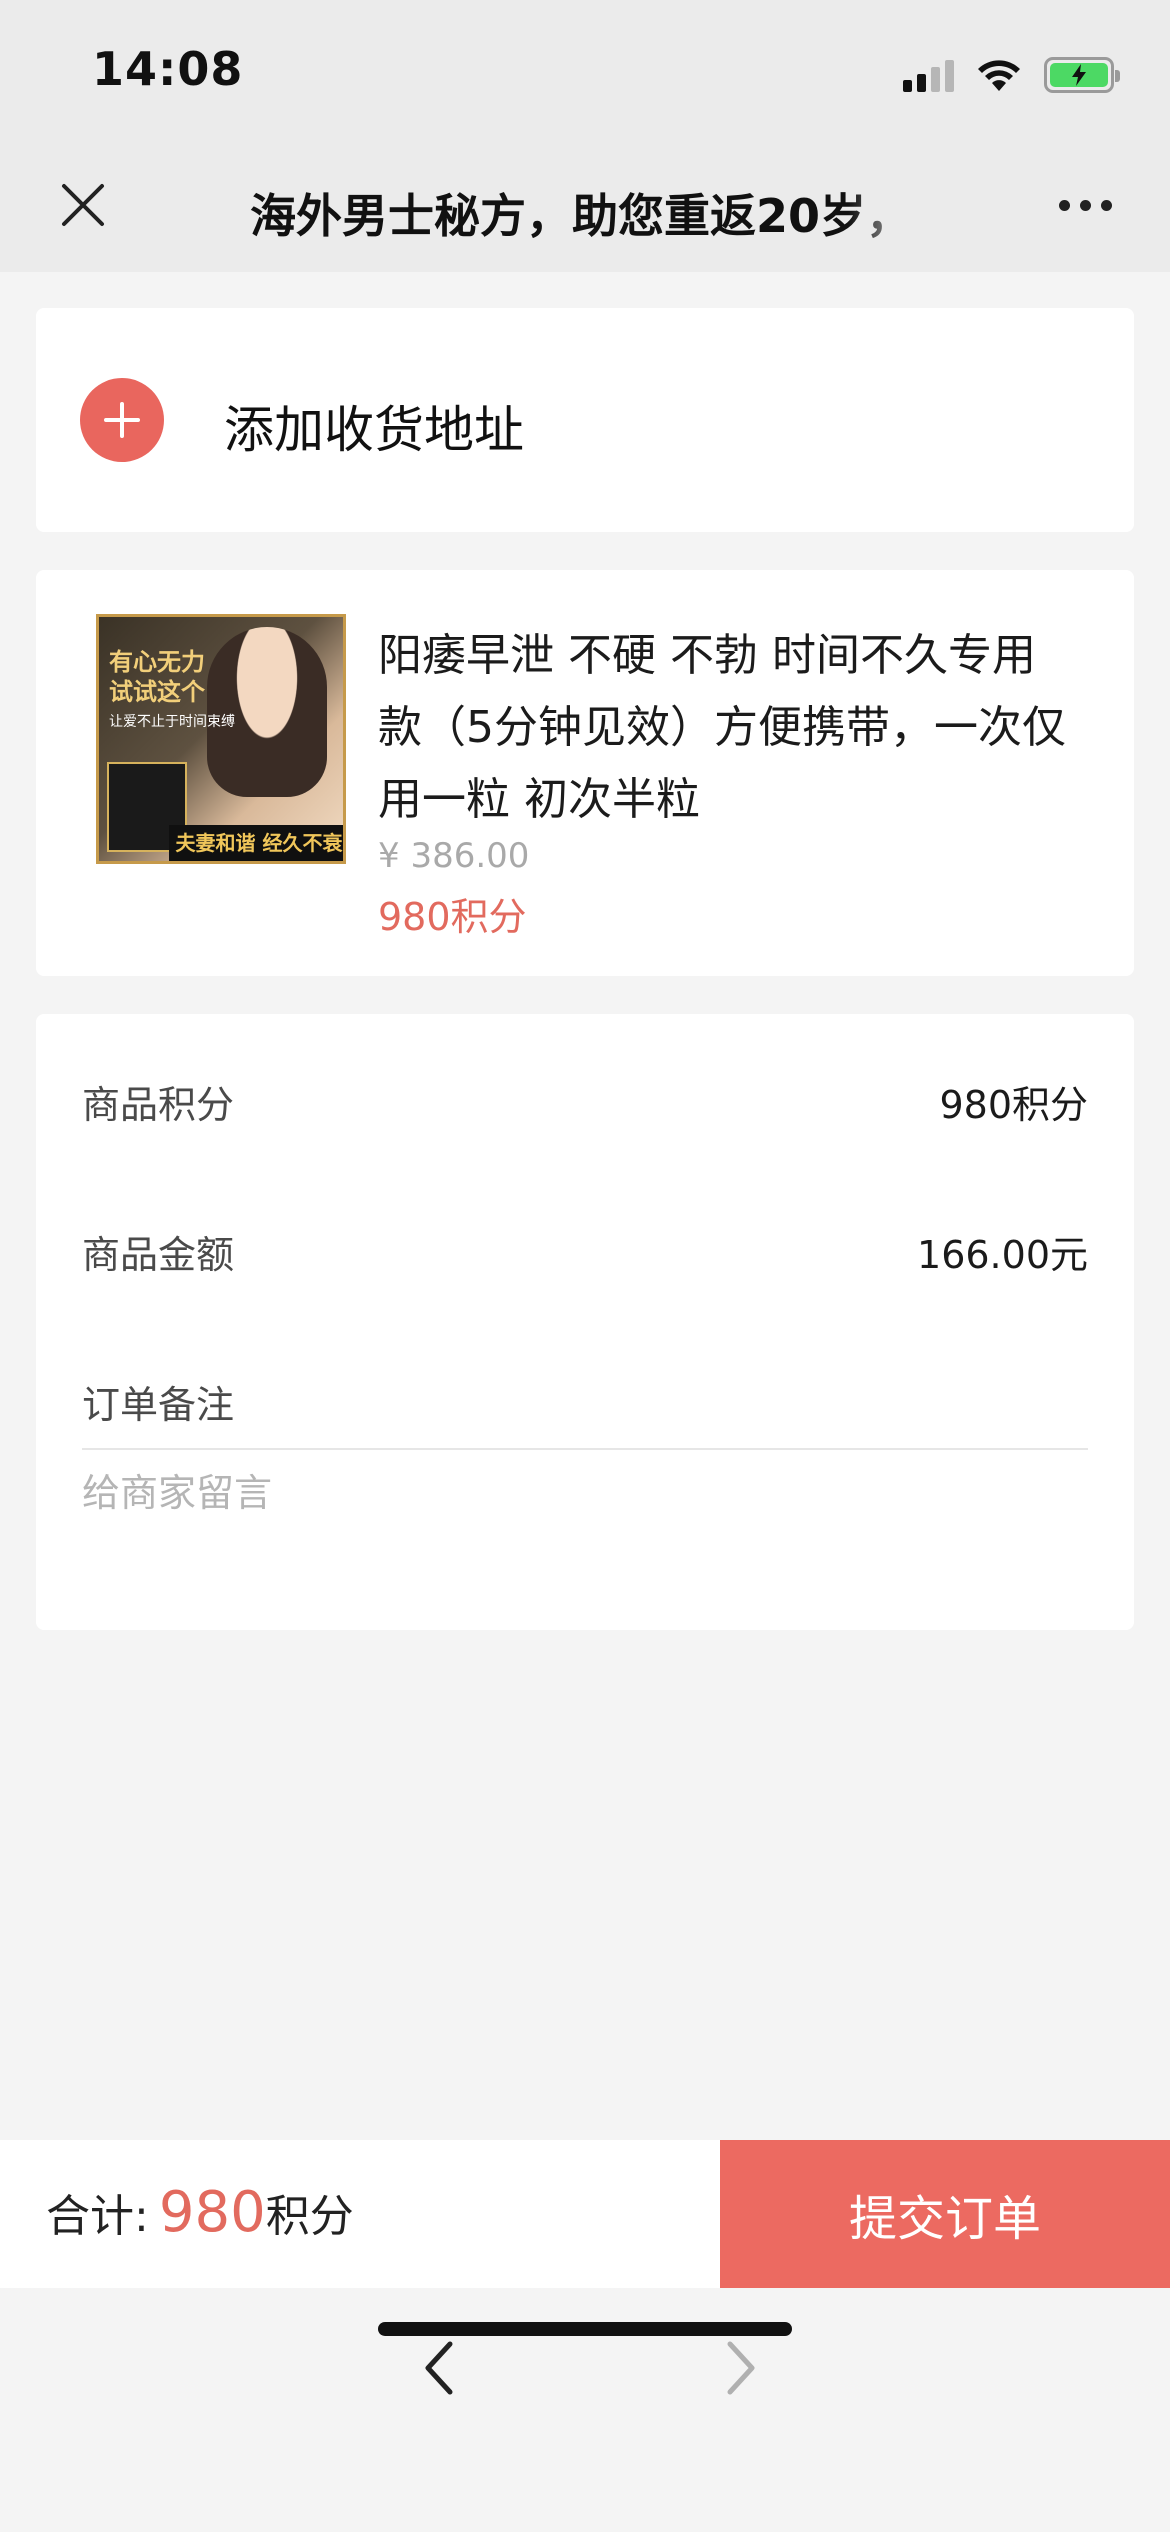 The image size is (1170, 2532). What do you see at coordinates (83, 205) in the screenshot?
I see `close-icon` at bounding box center [83, 205].